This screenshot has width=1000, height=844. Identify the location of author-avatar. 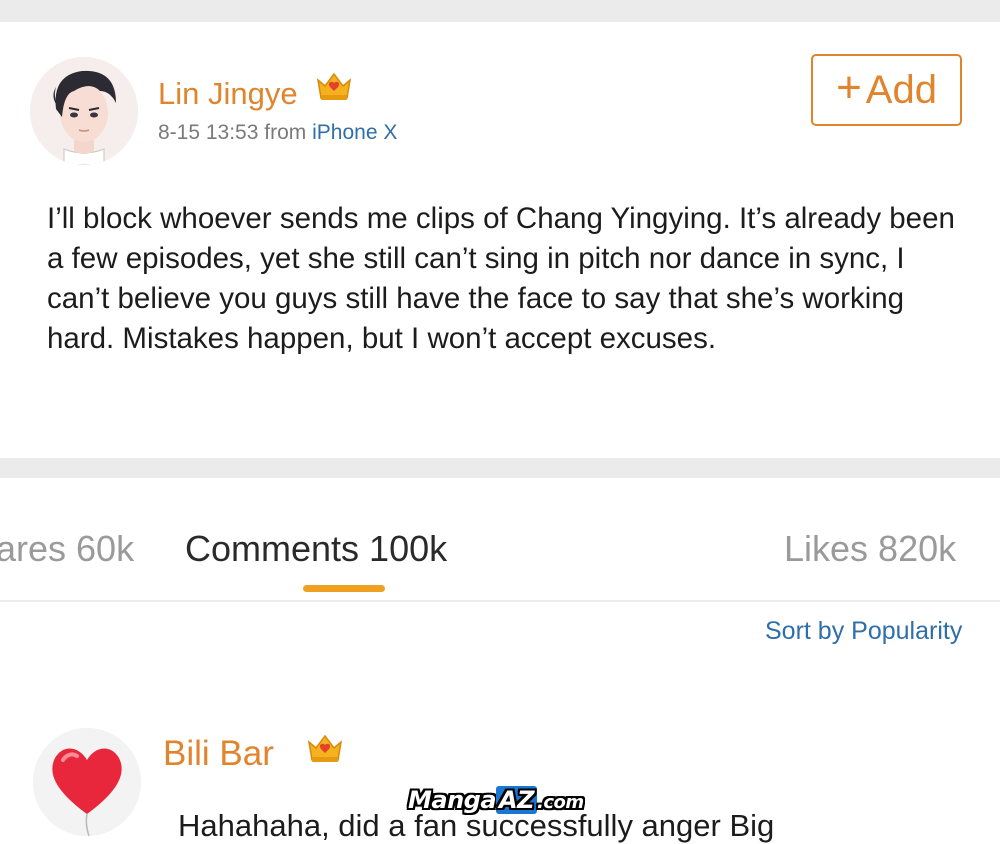
(84, 111).